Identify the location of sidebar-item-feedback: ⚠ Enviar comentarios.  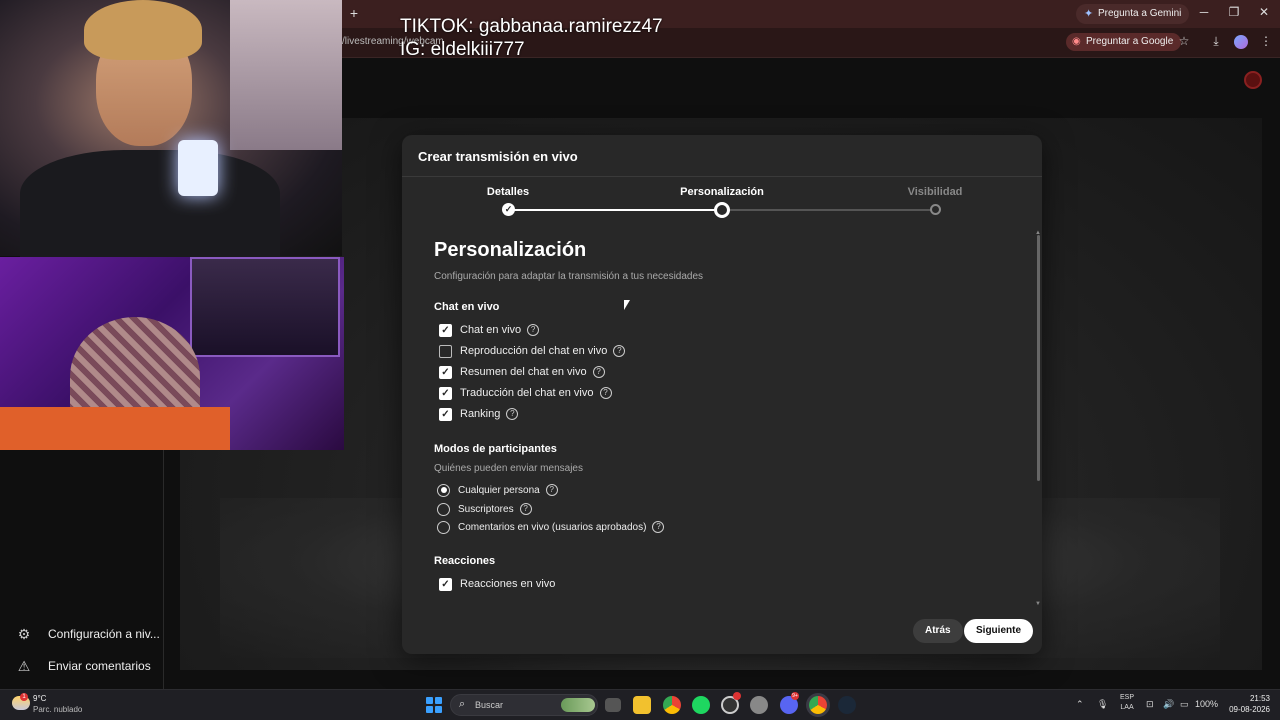
(83, 666).